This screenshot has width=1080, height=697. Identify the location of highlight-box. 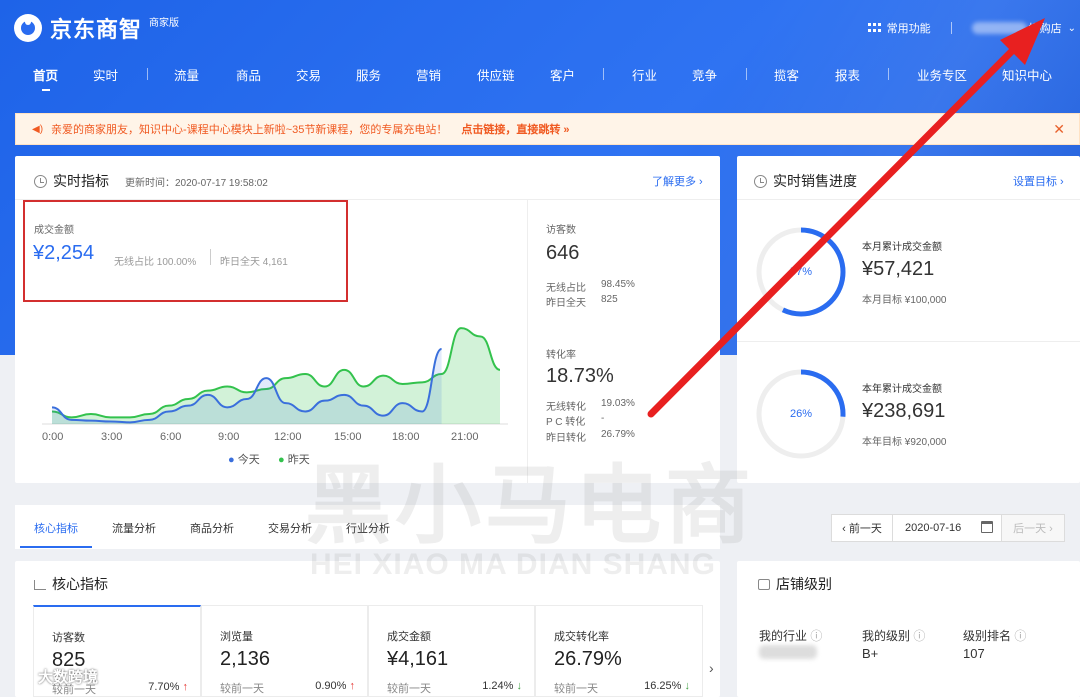
(185, 251).